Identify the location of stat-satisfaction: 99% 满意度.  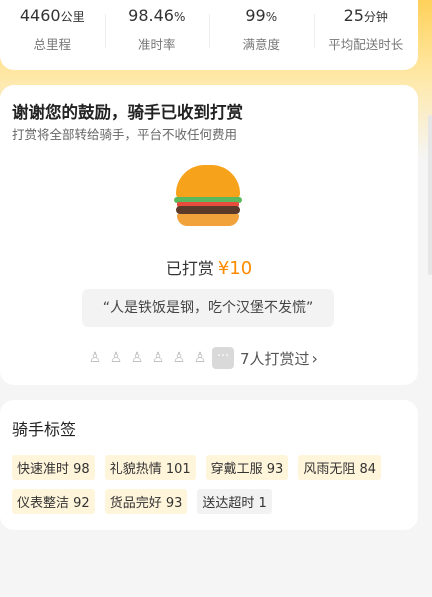
(261, 38).